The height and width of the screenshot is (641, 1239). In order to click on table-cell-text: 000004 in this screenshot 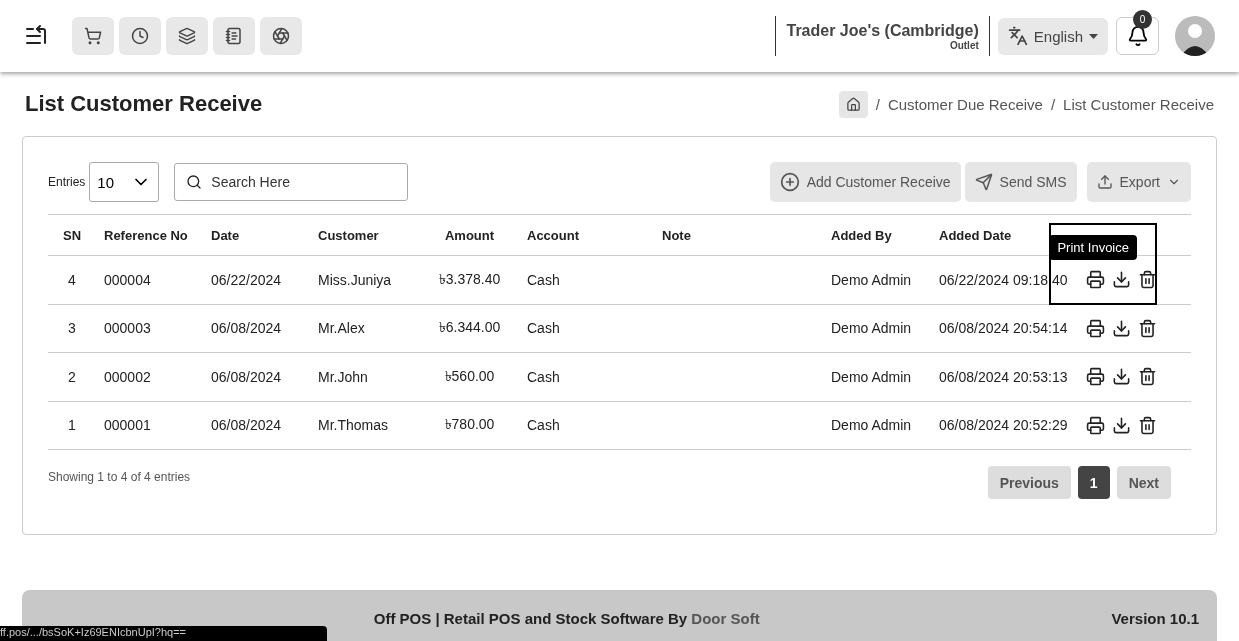, I will do `click(127, 279)`.